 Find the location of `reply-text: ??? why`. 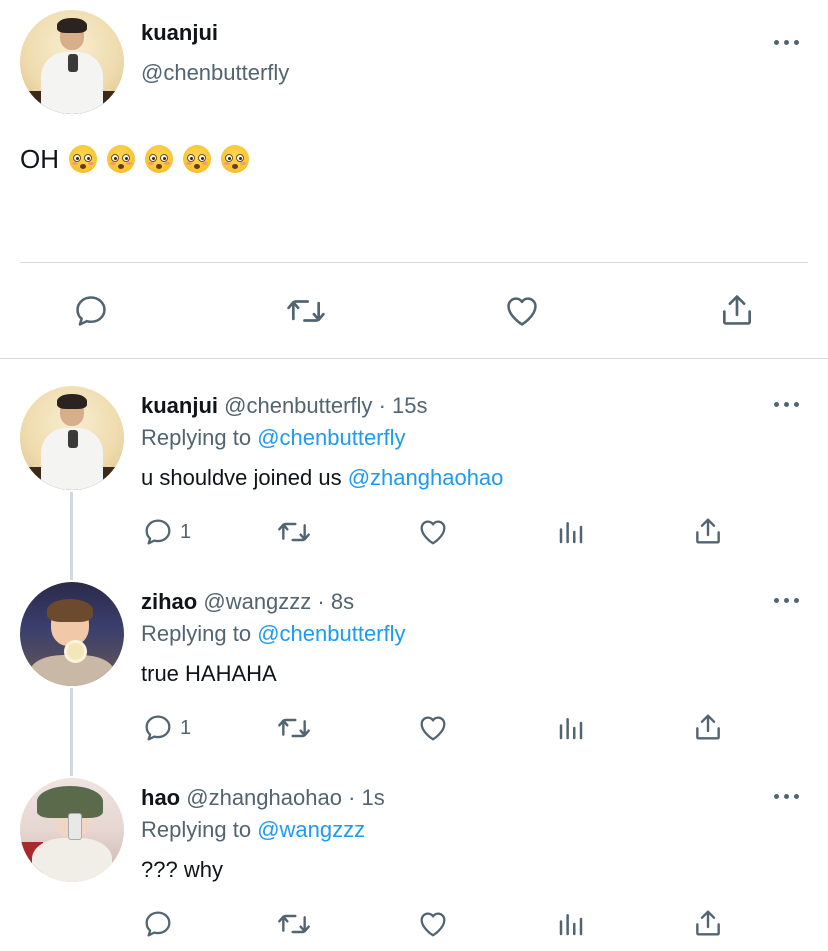

reply-text: ??? why is located at coordinates (182, 870).